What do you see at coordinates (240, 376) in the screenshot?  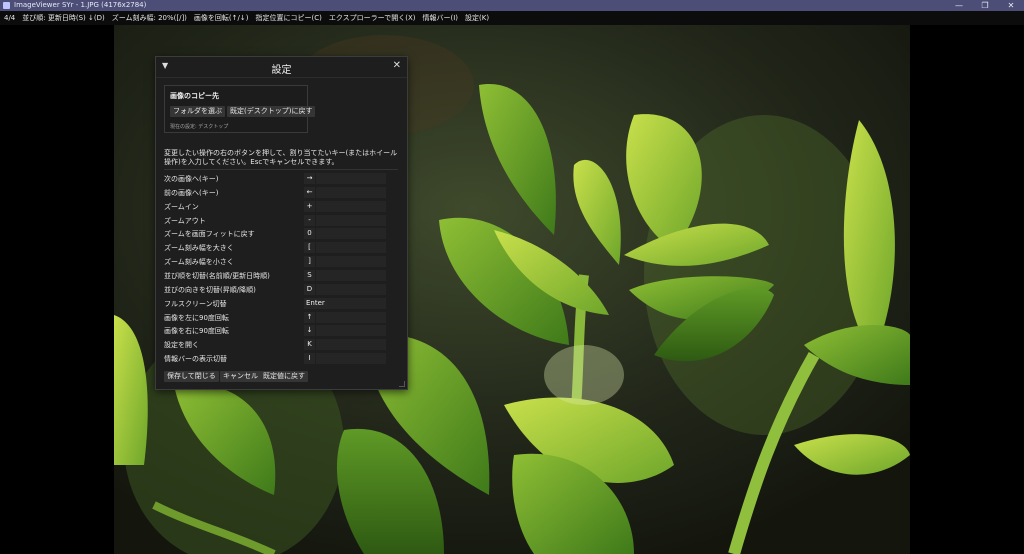 I see `cancel-button: キャンセル` at bounding box center [240, 376].